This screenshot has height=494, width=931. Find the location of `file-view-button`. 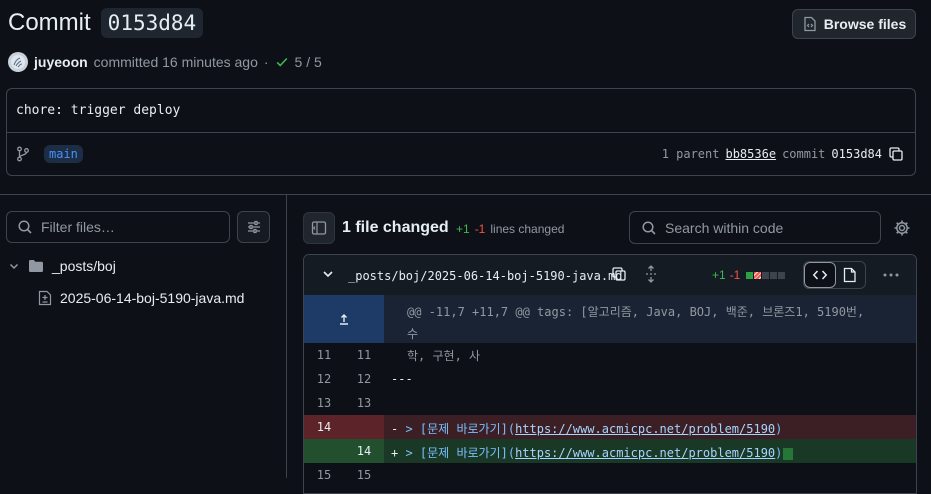

file-view-button is located at coordinates (851, 275).